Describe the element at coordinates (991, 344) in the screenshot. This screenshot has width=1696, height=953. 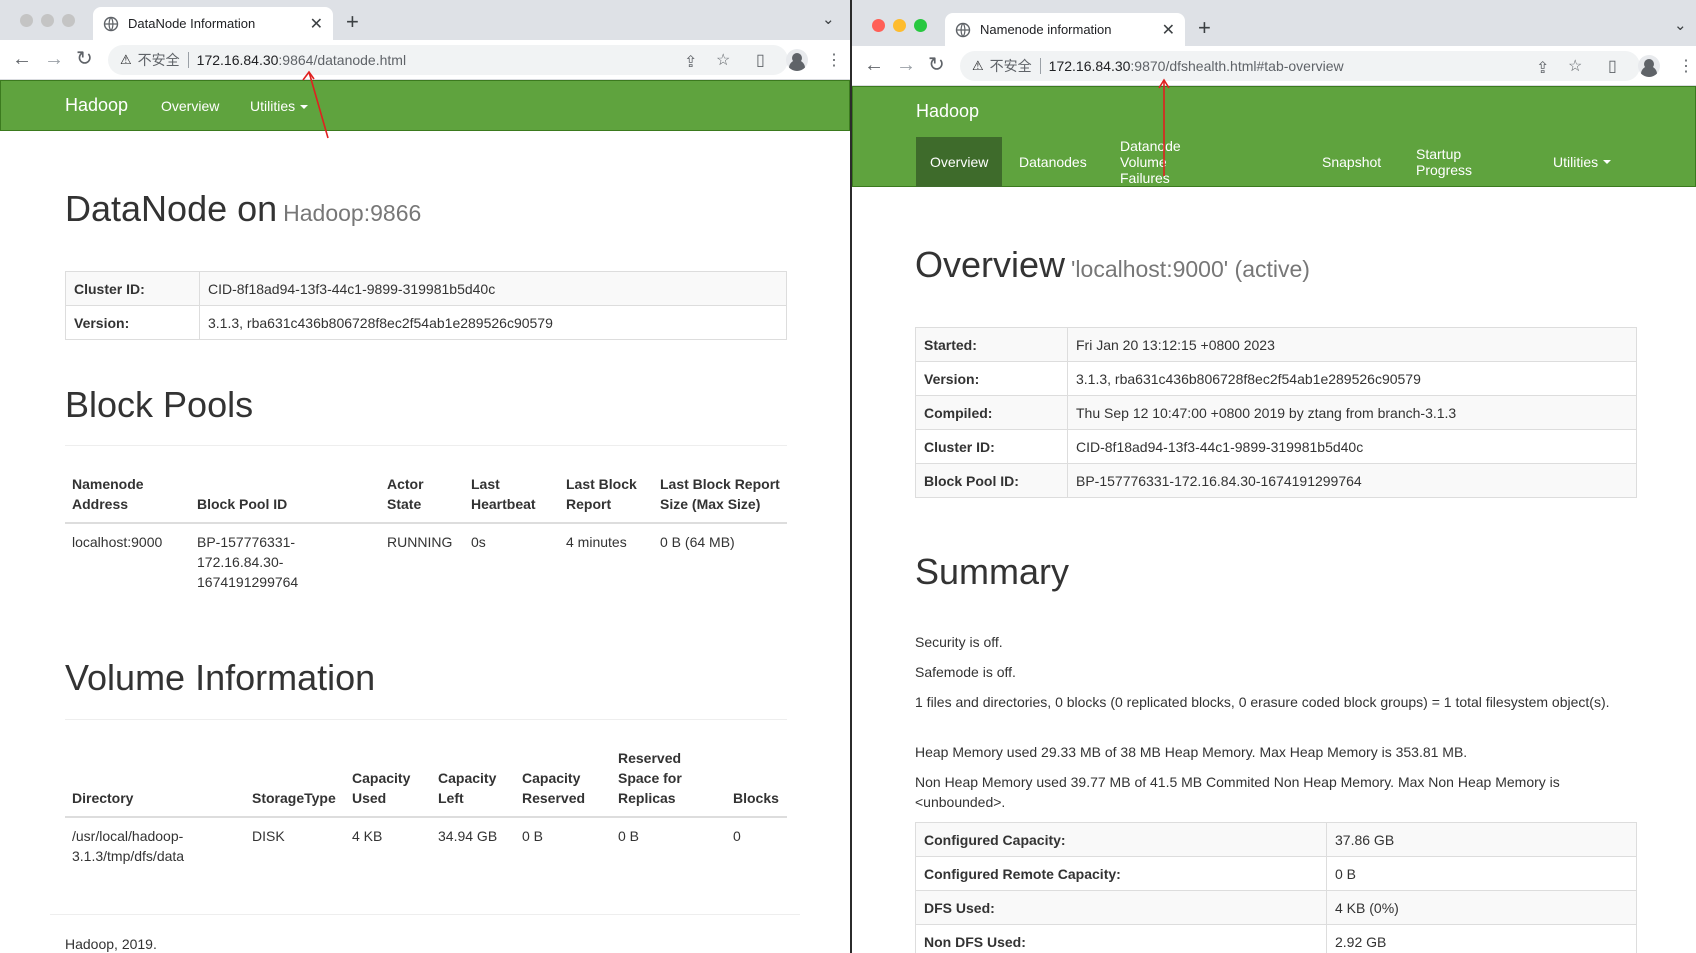
I see `info-key: Started:` at that location.